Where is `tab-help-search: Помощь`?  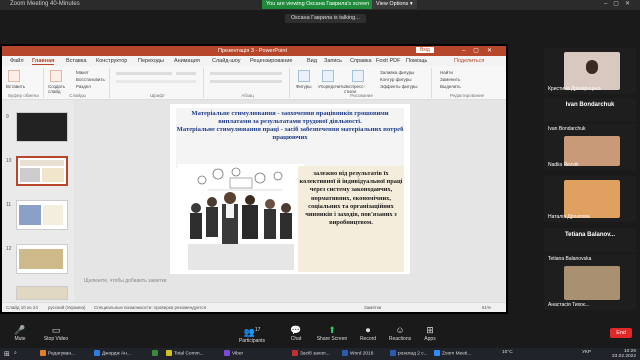 tab-help-search: Помощь is located at coordinates (416, 61).